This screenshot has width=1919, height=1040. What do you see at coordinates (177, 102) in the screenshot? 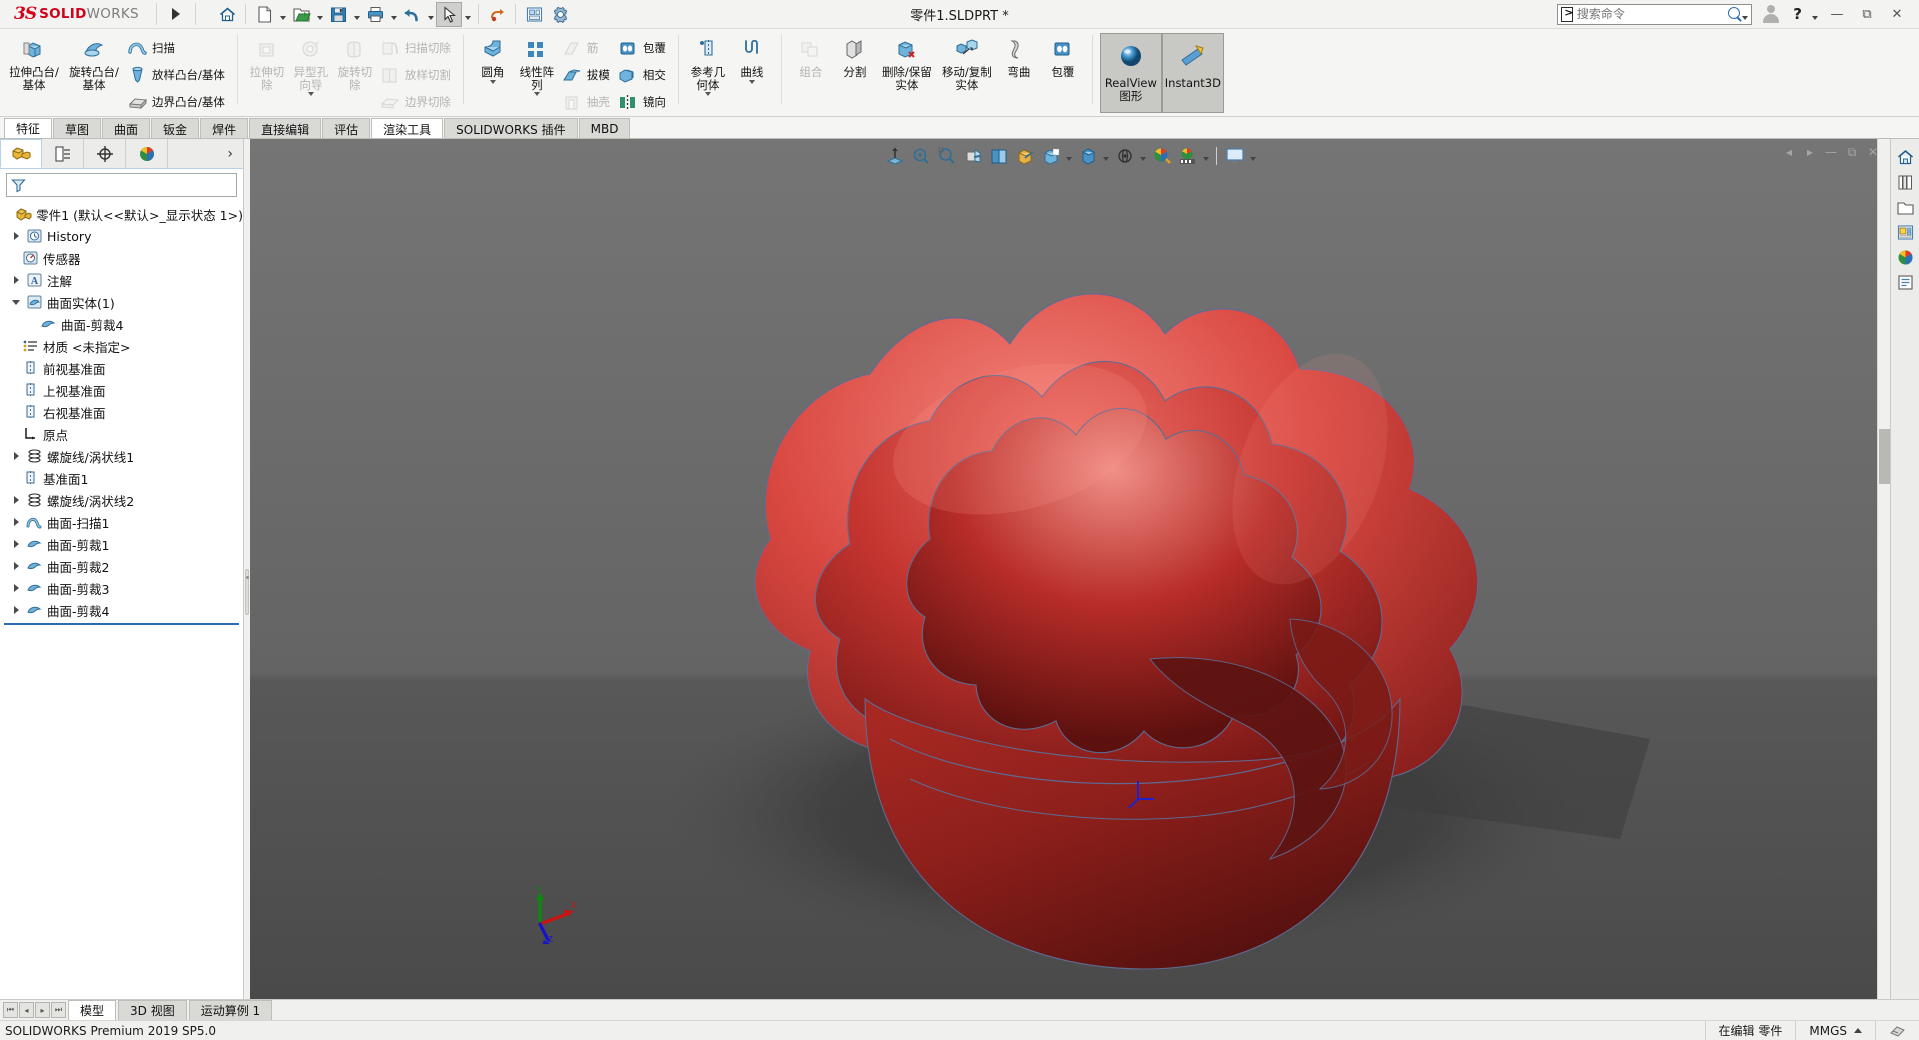
I see `boundary-boss-button: 边界凸台/基体` at bounding box center [177, 102].